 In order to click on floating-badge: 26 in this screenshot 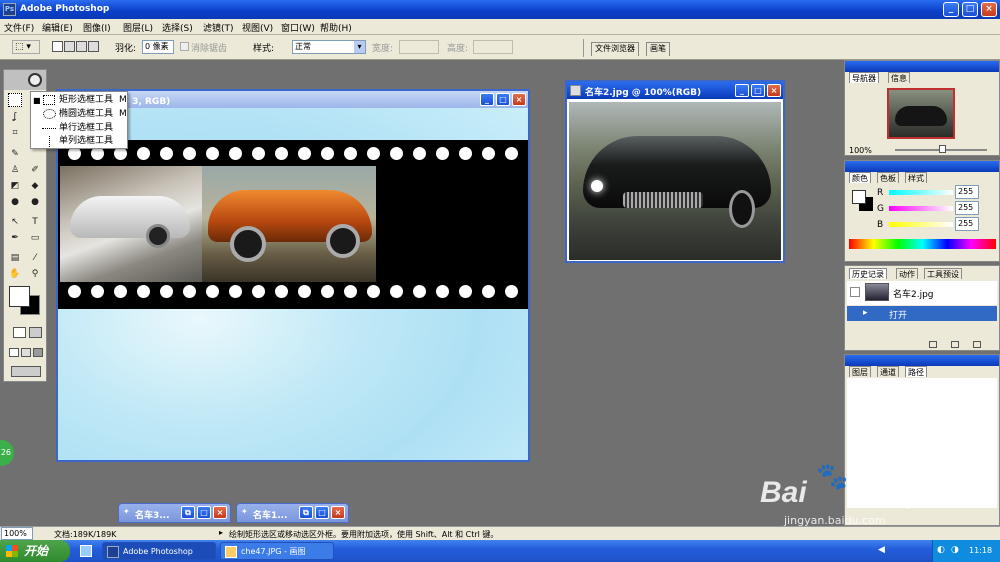, I will do `click(7, 453)`.